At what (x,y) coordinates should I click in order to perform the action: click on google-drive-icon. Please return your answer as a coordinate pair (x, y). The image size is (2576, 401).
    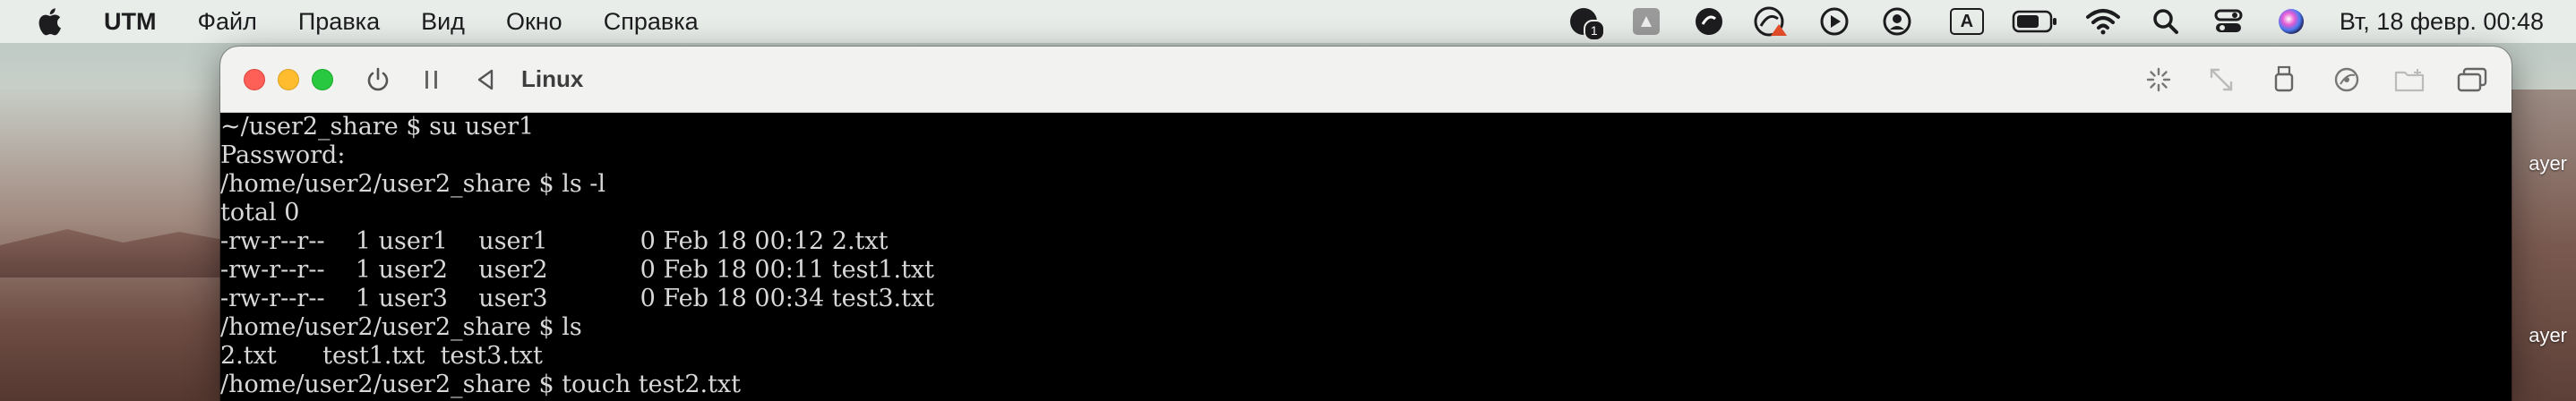
    Looking at the image, I should click on (1646, 21).